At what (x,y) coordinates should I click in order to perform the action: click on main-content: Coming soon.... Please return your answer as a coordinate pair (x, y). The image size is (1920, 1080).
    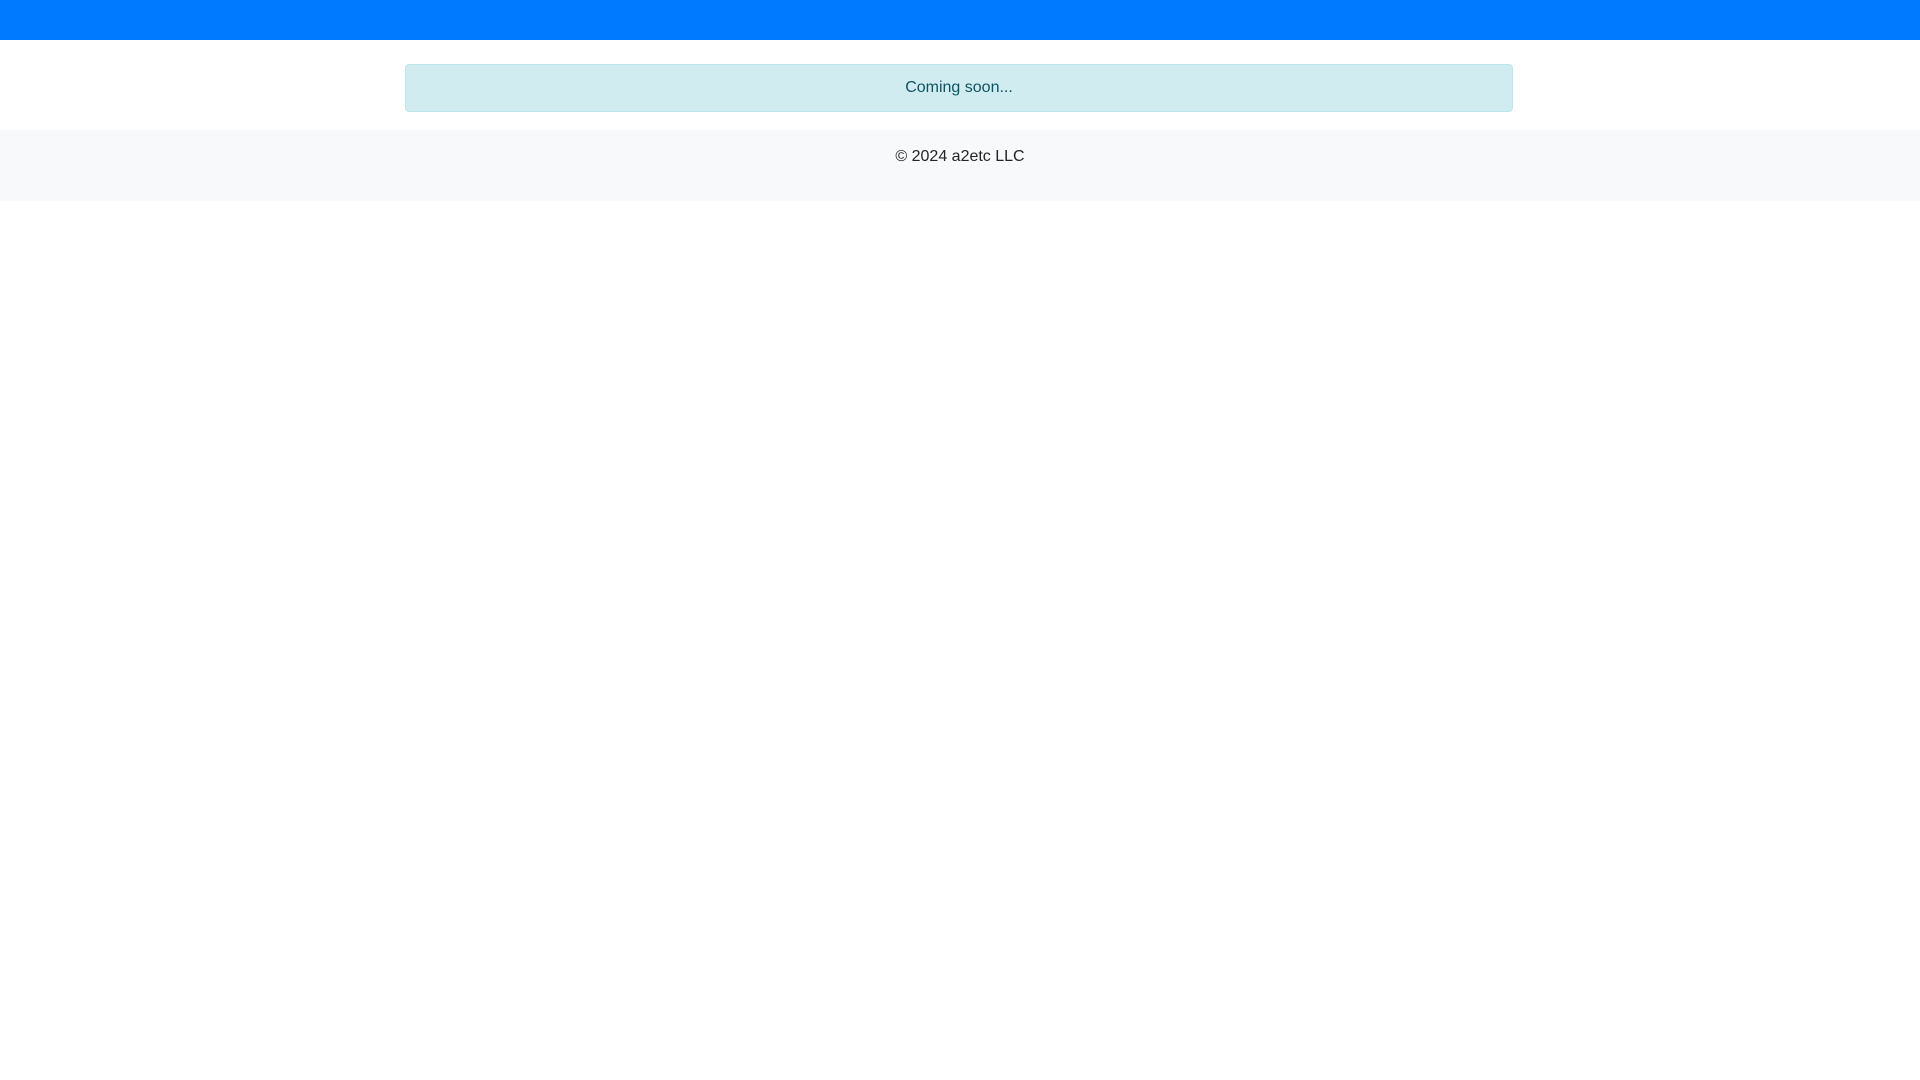
    Looking at the image, I should click on (960, 85).